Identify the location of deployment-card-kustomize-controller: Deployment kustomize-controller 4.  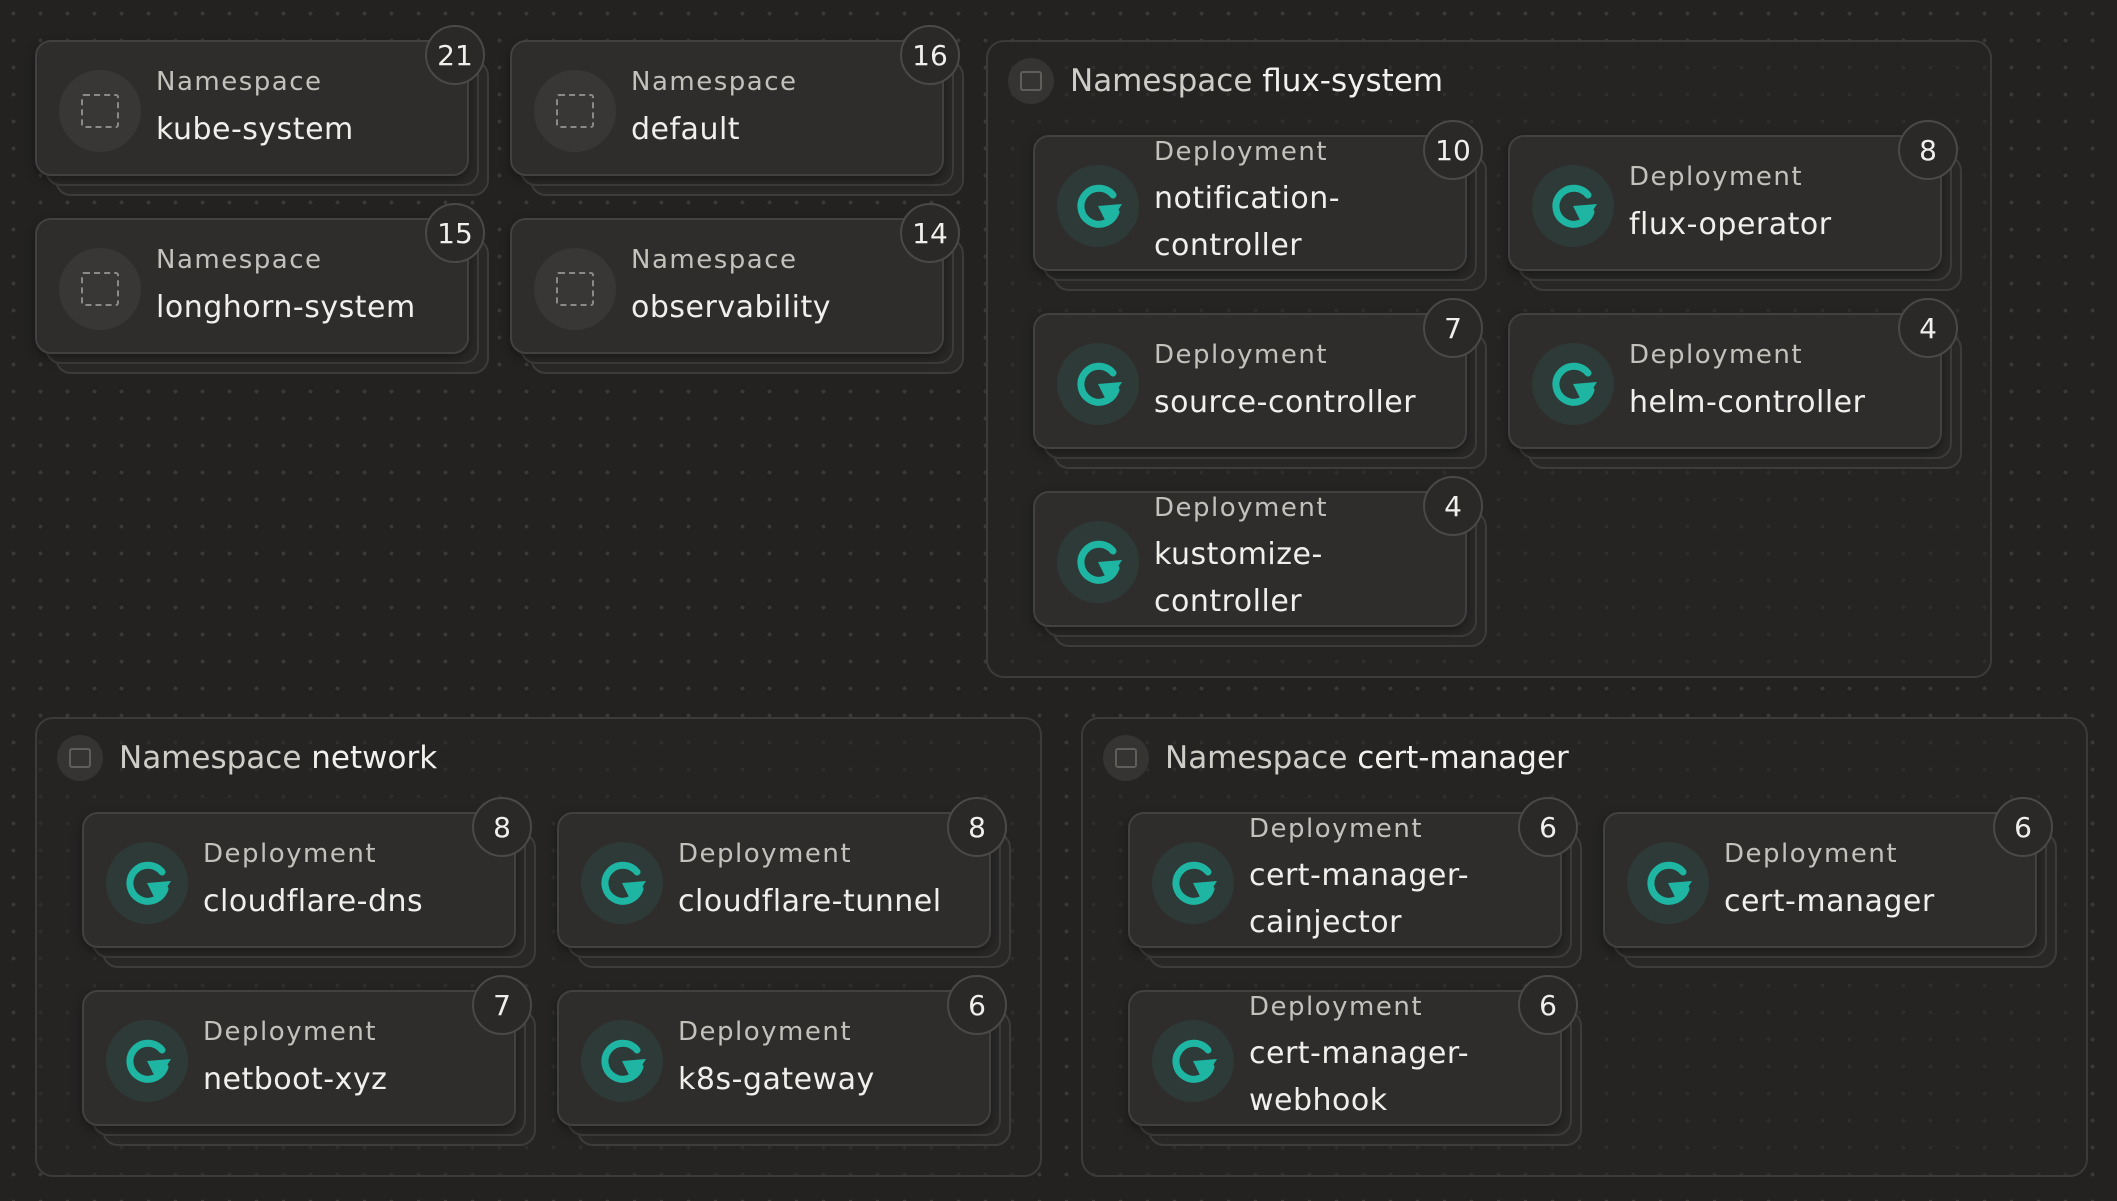
(1260, 561).